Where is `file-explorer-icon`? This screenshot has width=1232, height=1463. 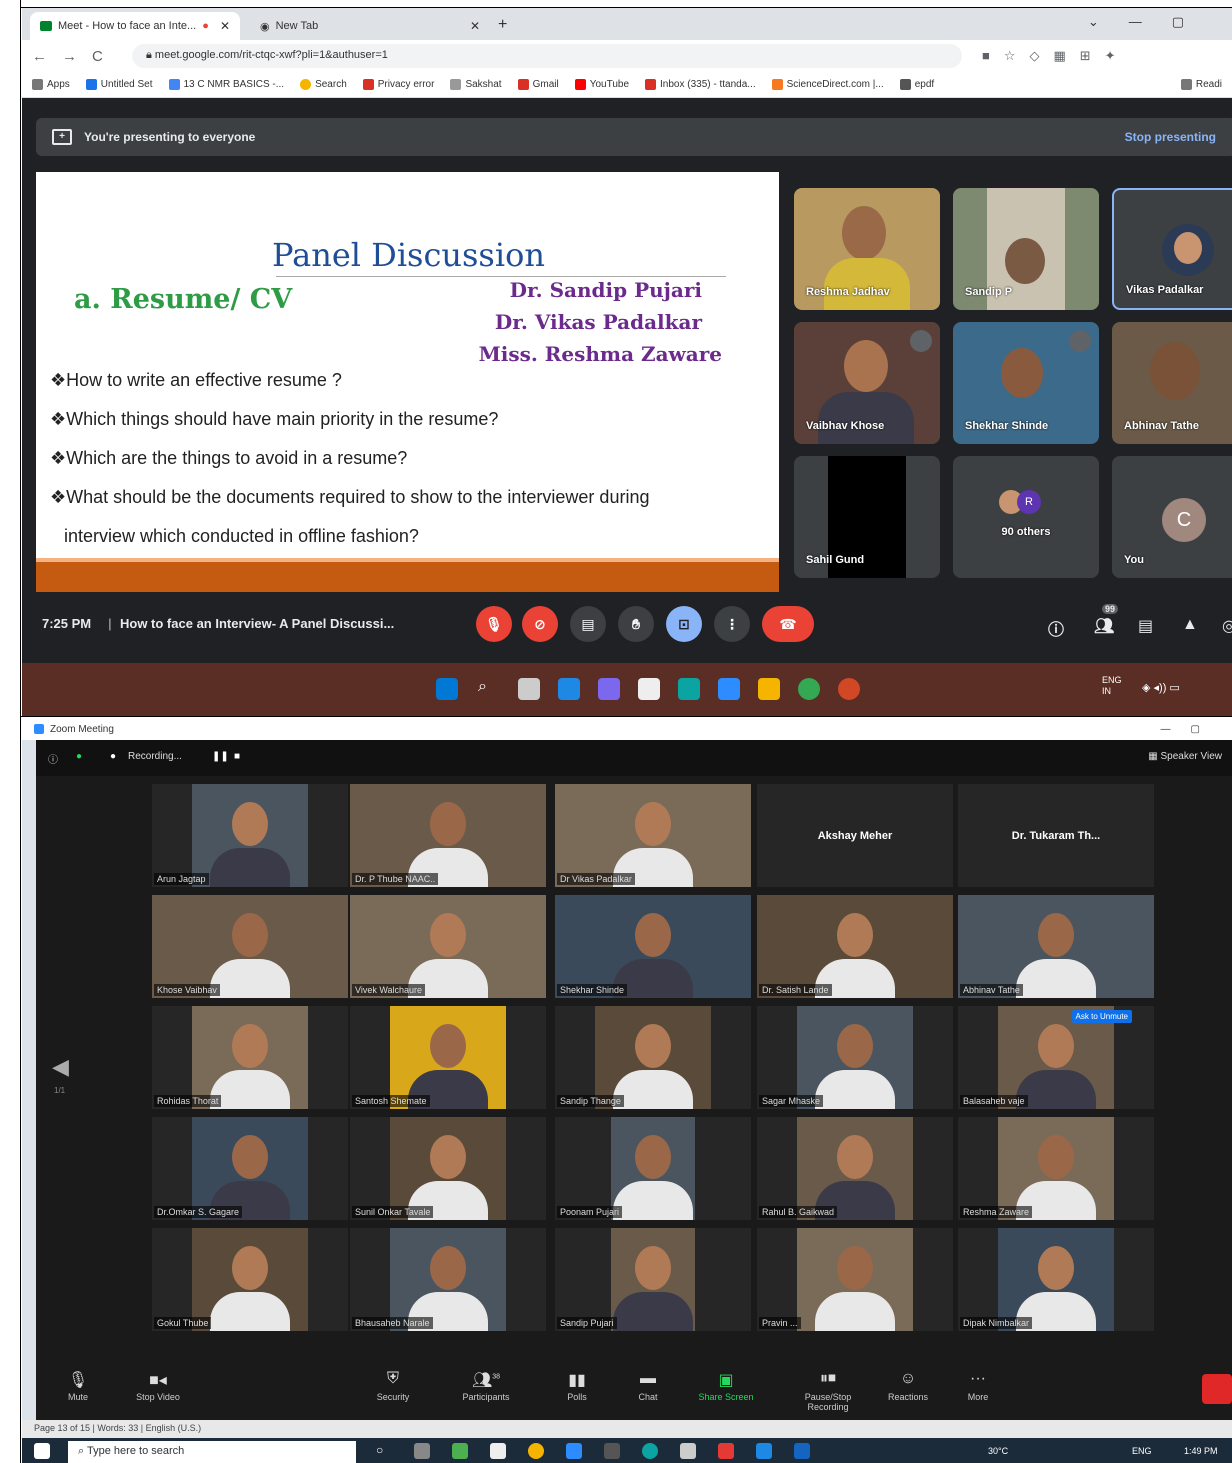 file-explorer-icon is located at coordinates (649, 689).